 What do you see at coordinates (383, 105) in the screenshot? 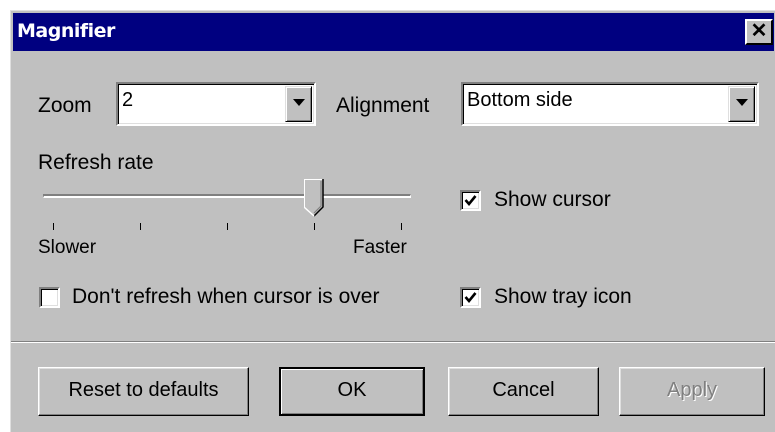
I see `alignment-label: Alignment` at bounding box center [383, 105].